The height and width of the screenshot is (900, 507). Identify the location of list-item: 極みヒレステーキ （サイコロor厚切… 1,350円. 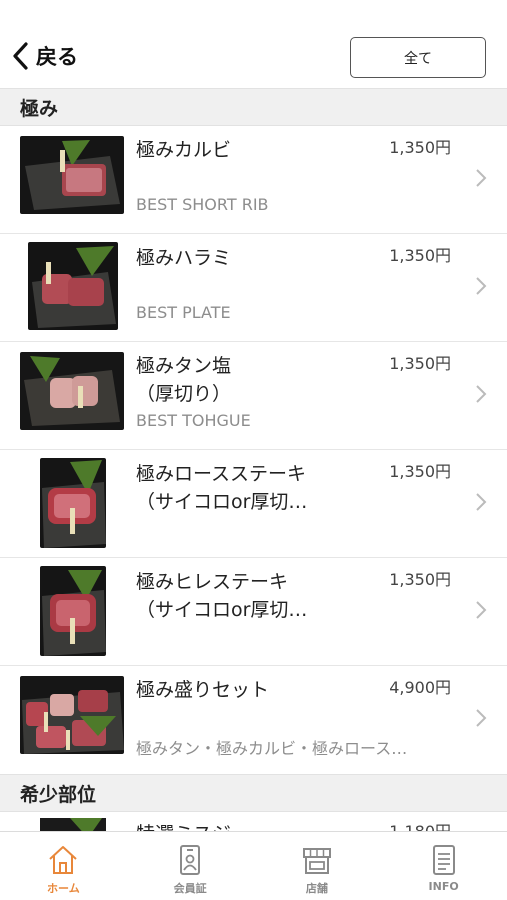
(253, 612).